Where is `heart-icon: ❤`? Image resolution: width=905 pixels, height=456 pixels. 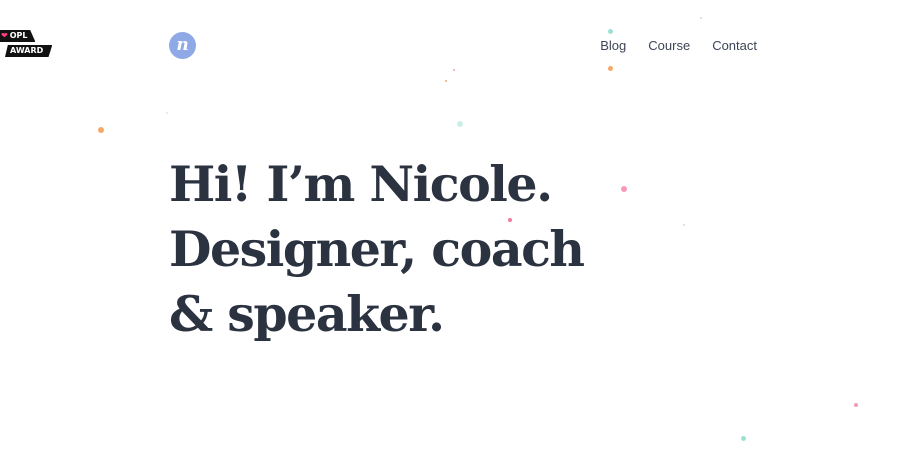
heart-icon: ❤ is located at coordinates (4, 35).